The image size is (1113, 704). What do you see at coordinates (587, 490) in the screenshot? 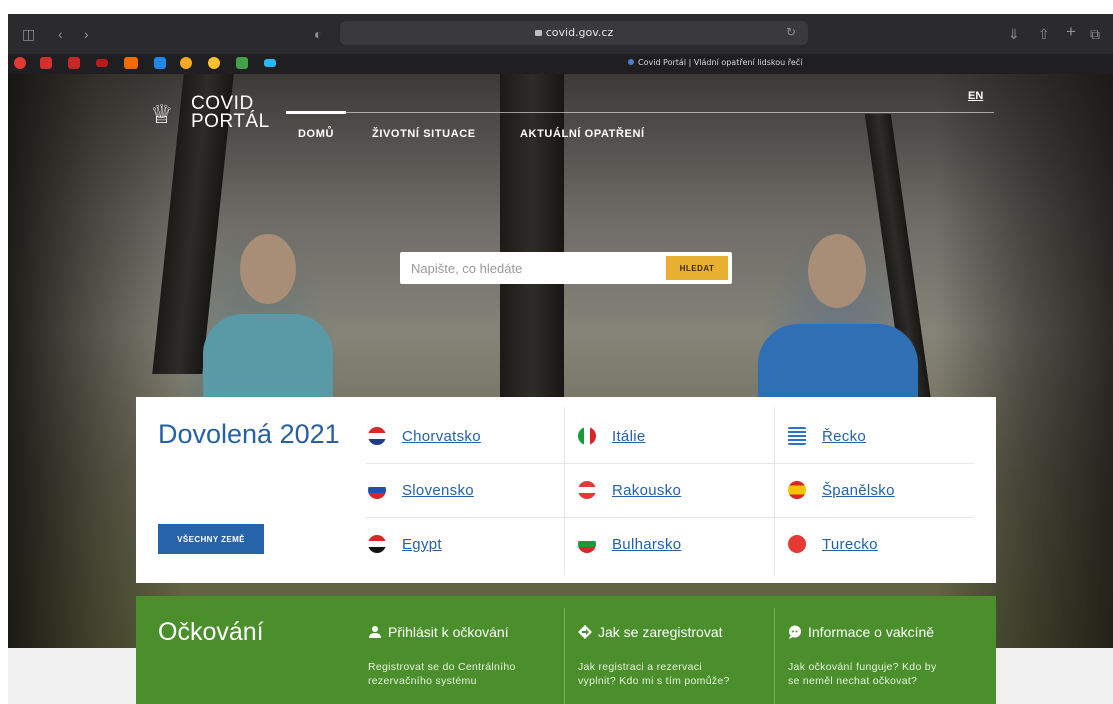
I see `austria-flag-icon` at bounding box center [587, 490].